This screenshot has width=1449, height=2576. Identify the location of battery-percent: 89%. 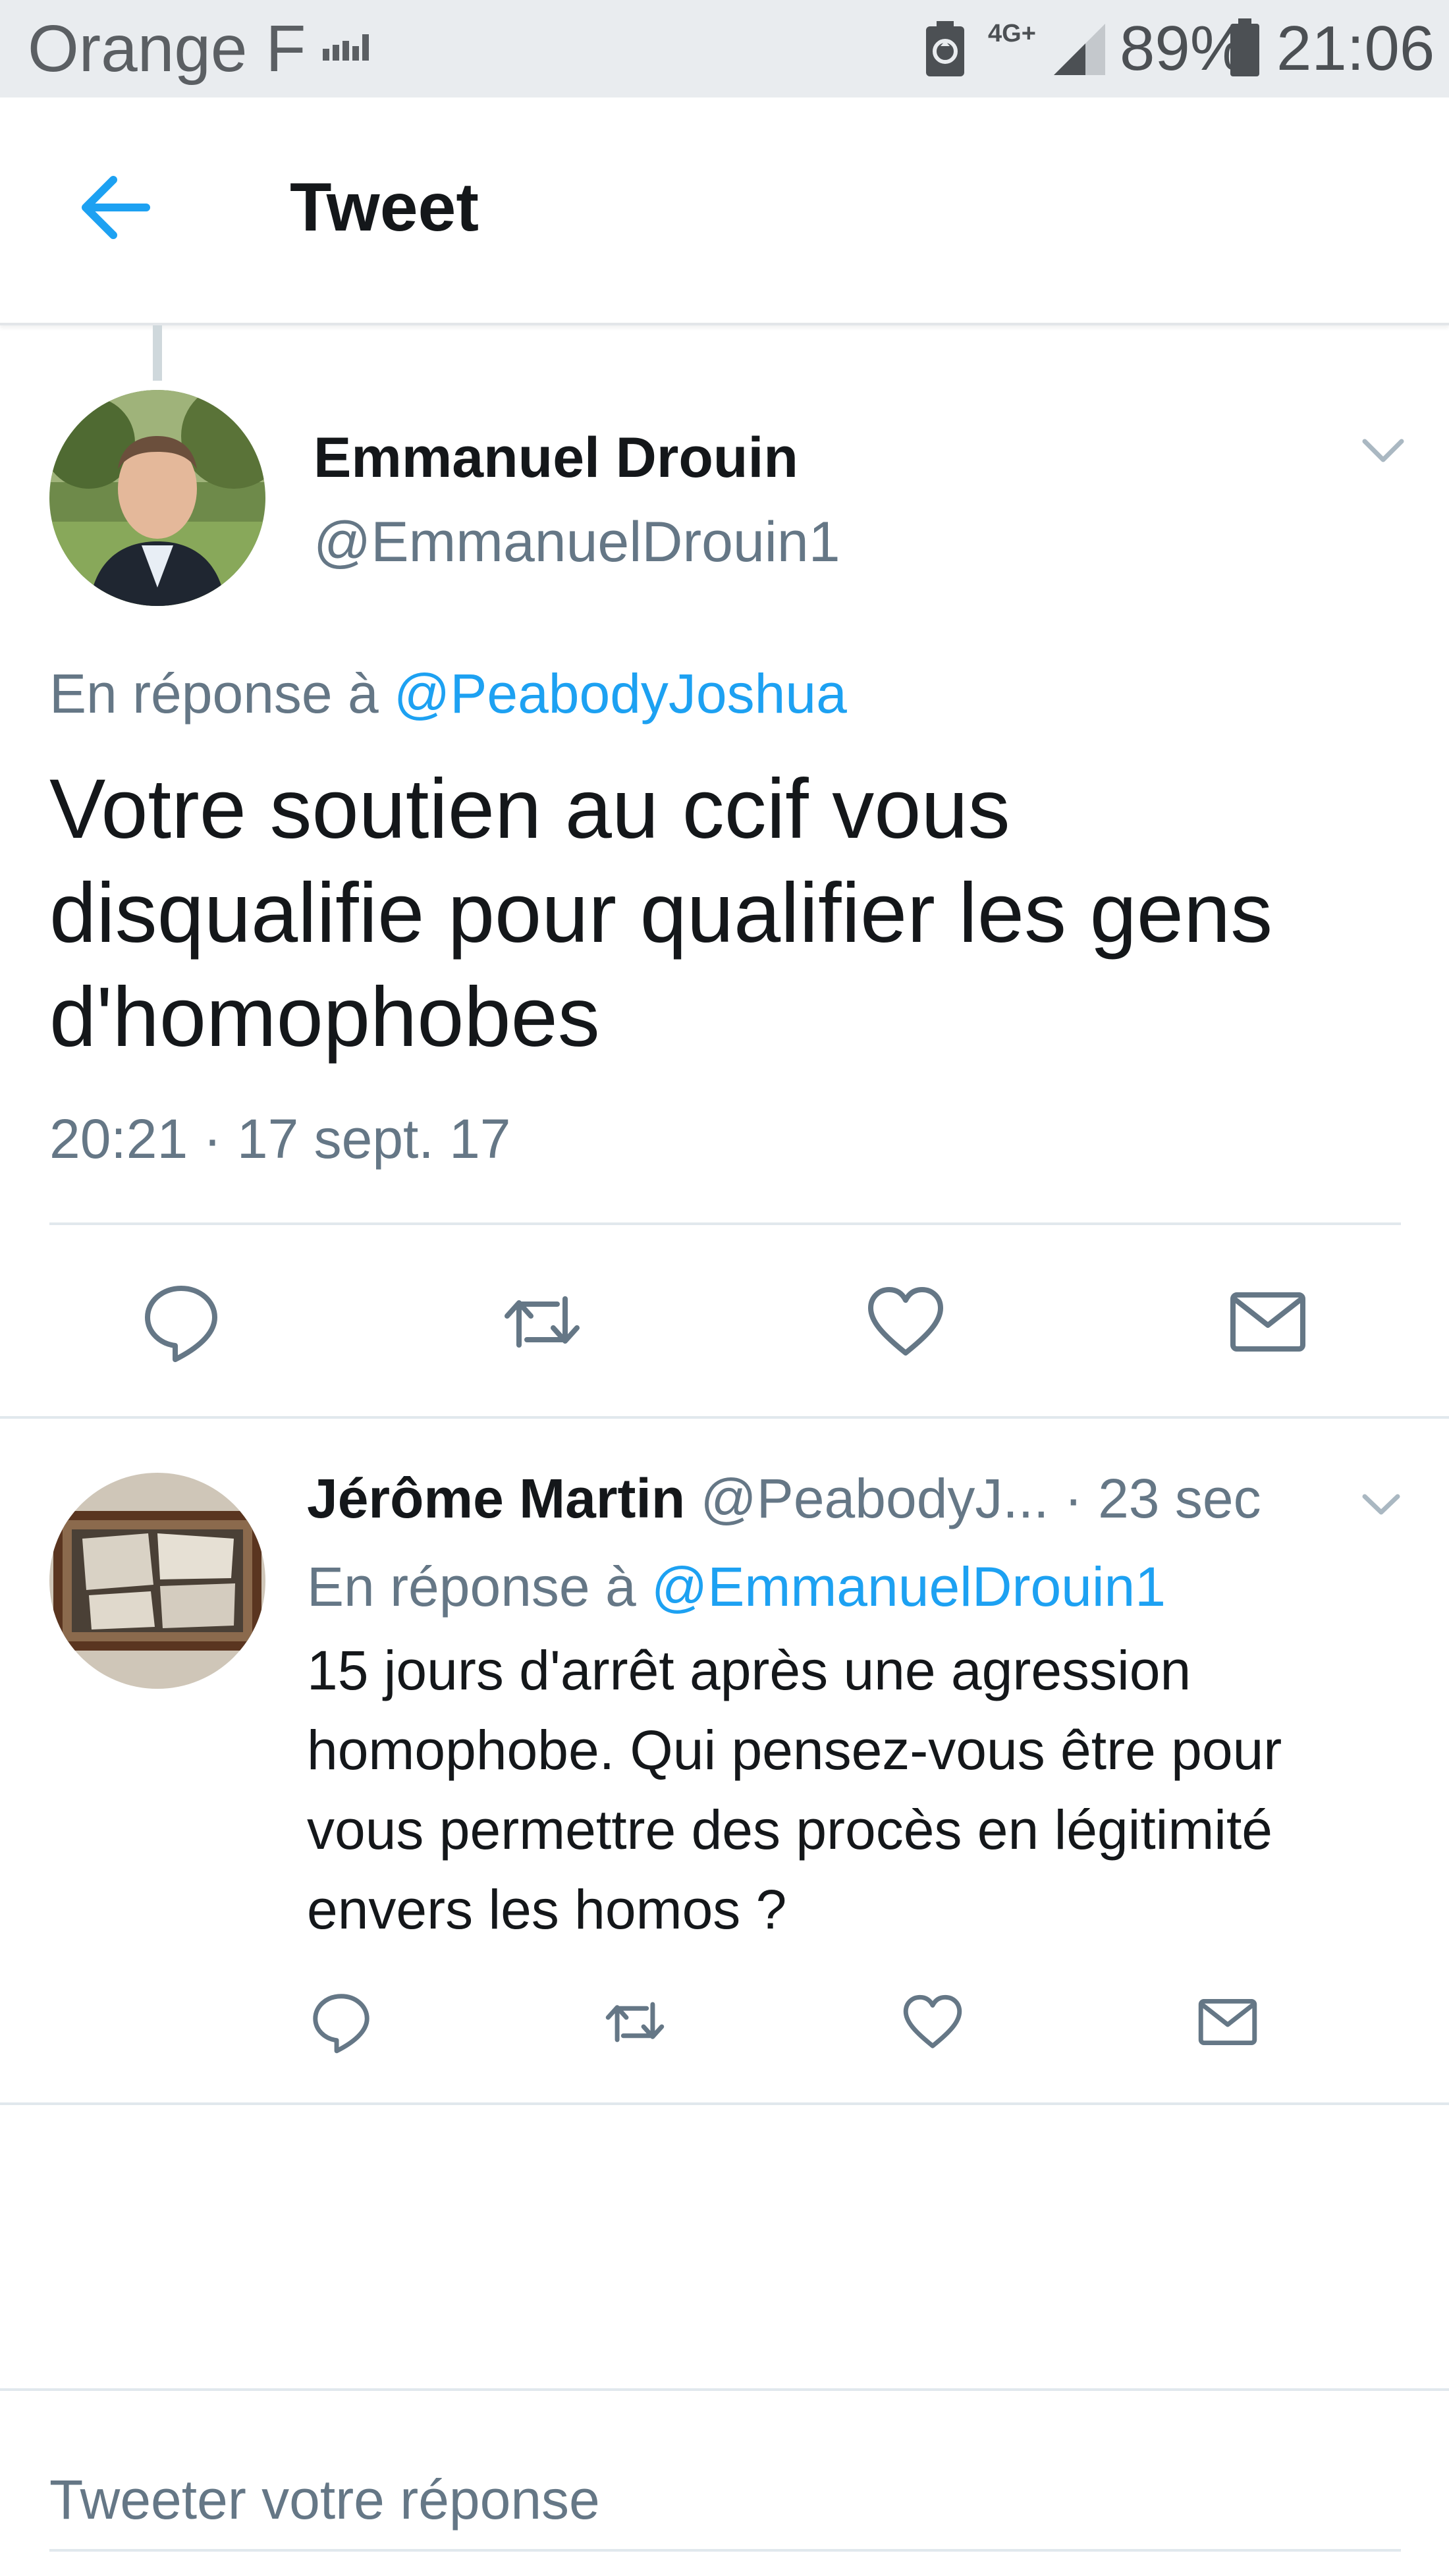
(1183, 48).